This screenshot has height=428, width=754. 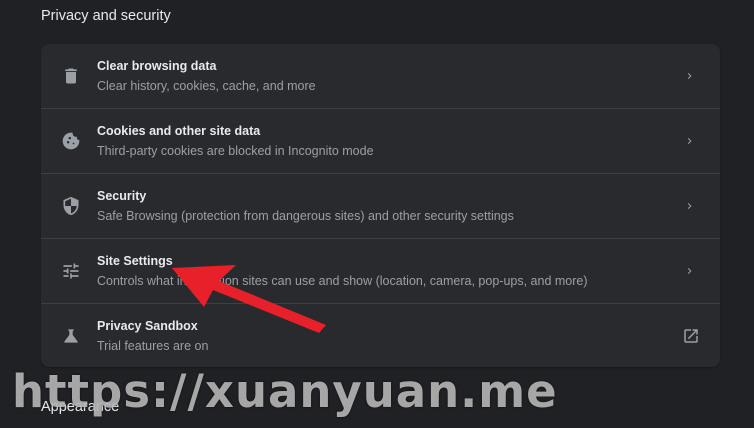 I want to click on row-title: Security, so click(x=122, y=196).